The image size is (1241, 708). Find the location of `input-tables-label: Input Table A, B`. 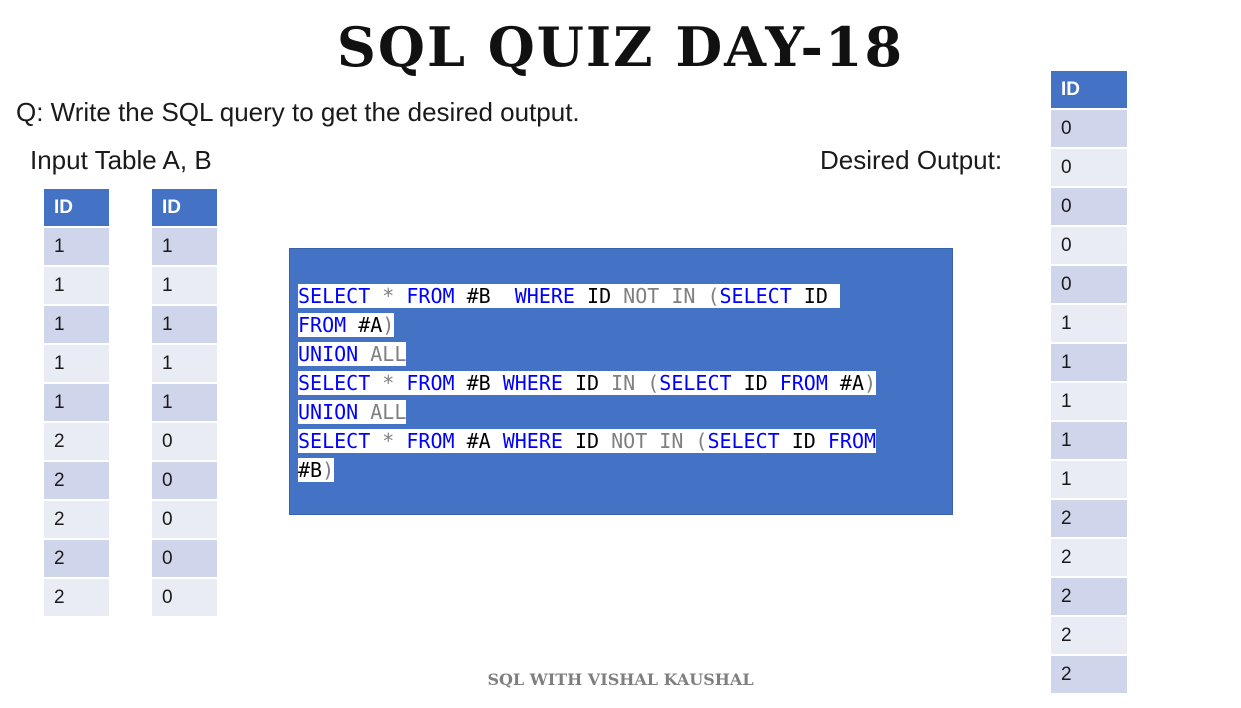

input-tables-label: Input Table A, B is located at coordinates (121, 160).